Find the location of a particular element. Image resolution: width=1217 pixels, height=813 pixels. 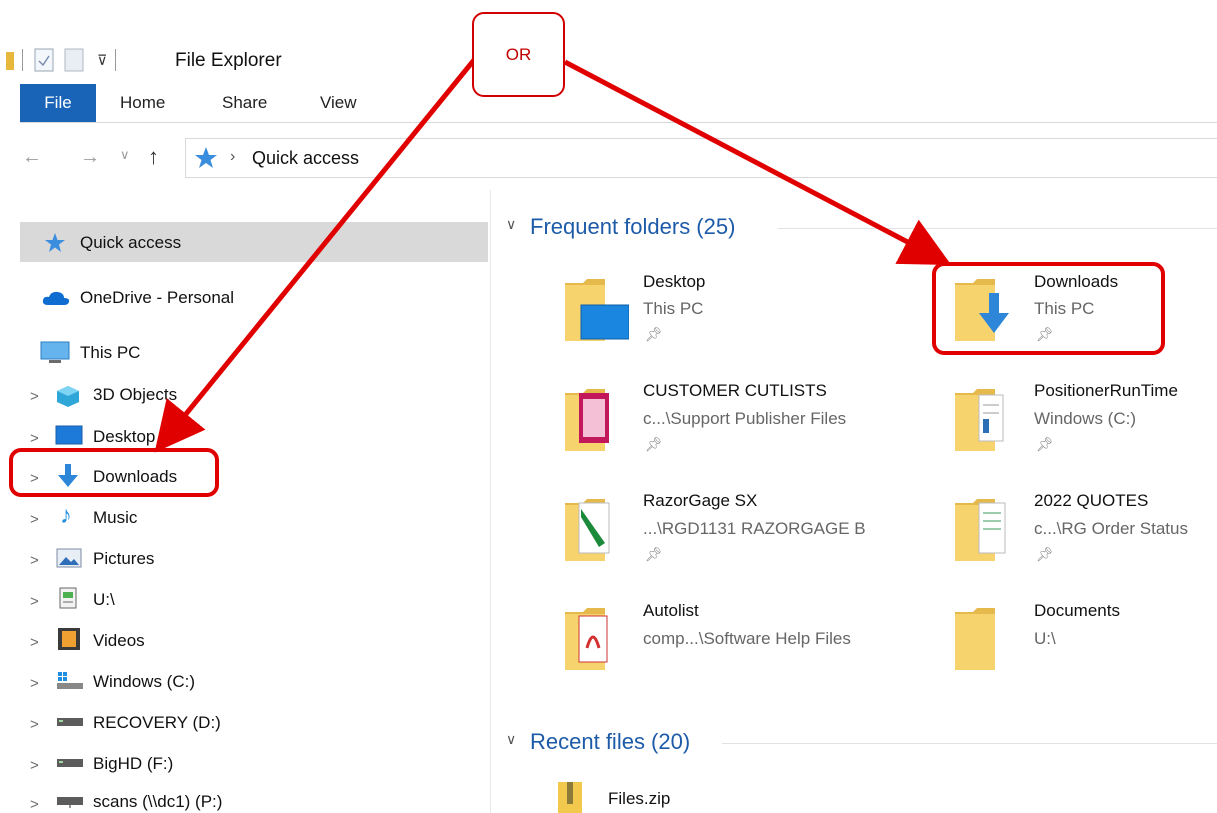

or-label: OR is located at coordinates (518, 54).